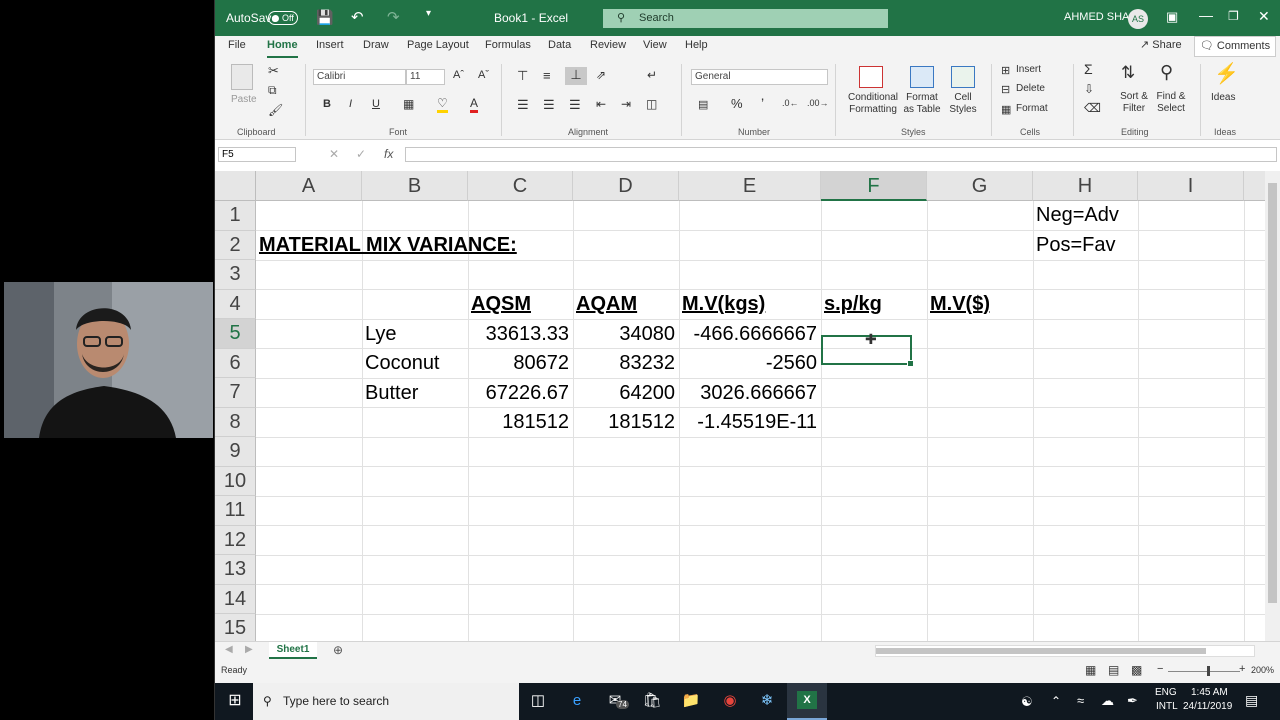 This screenshot has width=1280, height=720. What do you see at coordinates (235, 304) in the screenshot?
I see `row-header-4: 4` at bounding box center [235, 304].